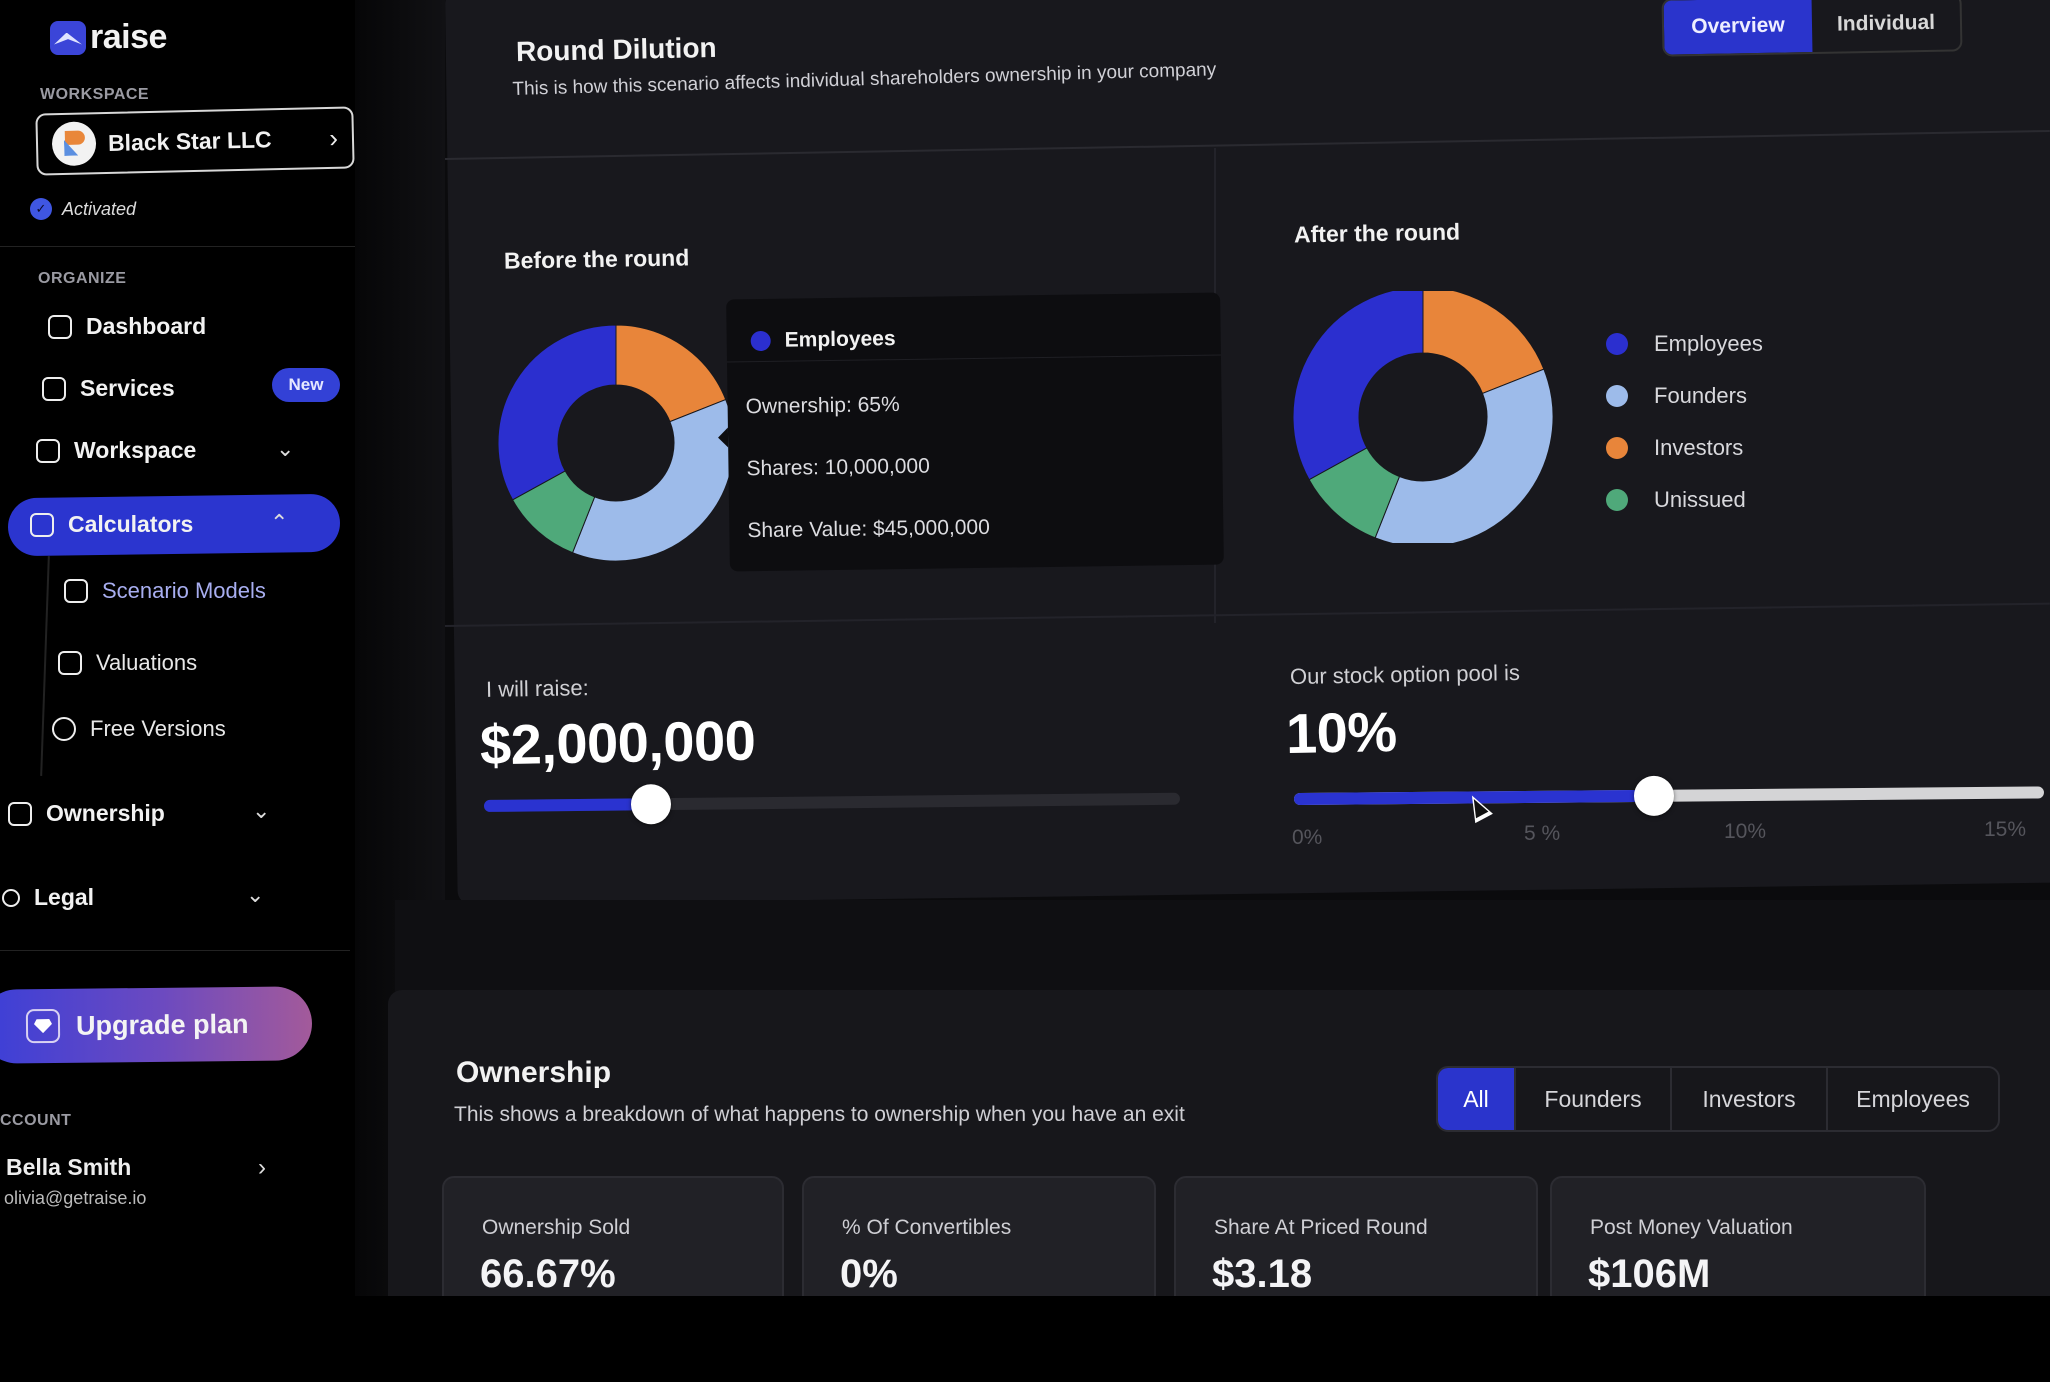  Describe the element at coordinates (760, 341) in the screenshot. I see `employees-color-dot` at that location.